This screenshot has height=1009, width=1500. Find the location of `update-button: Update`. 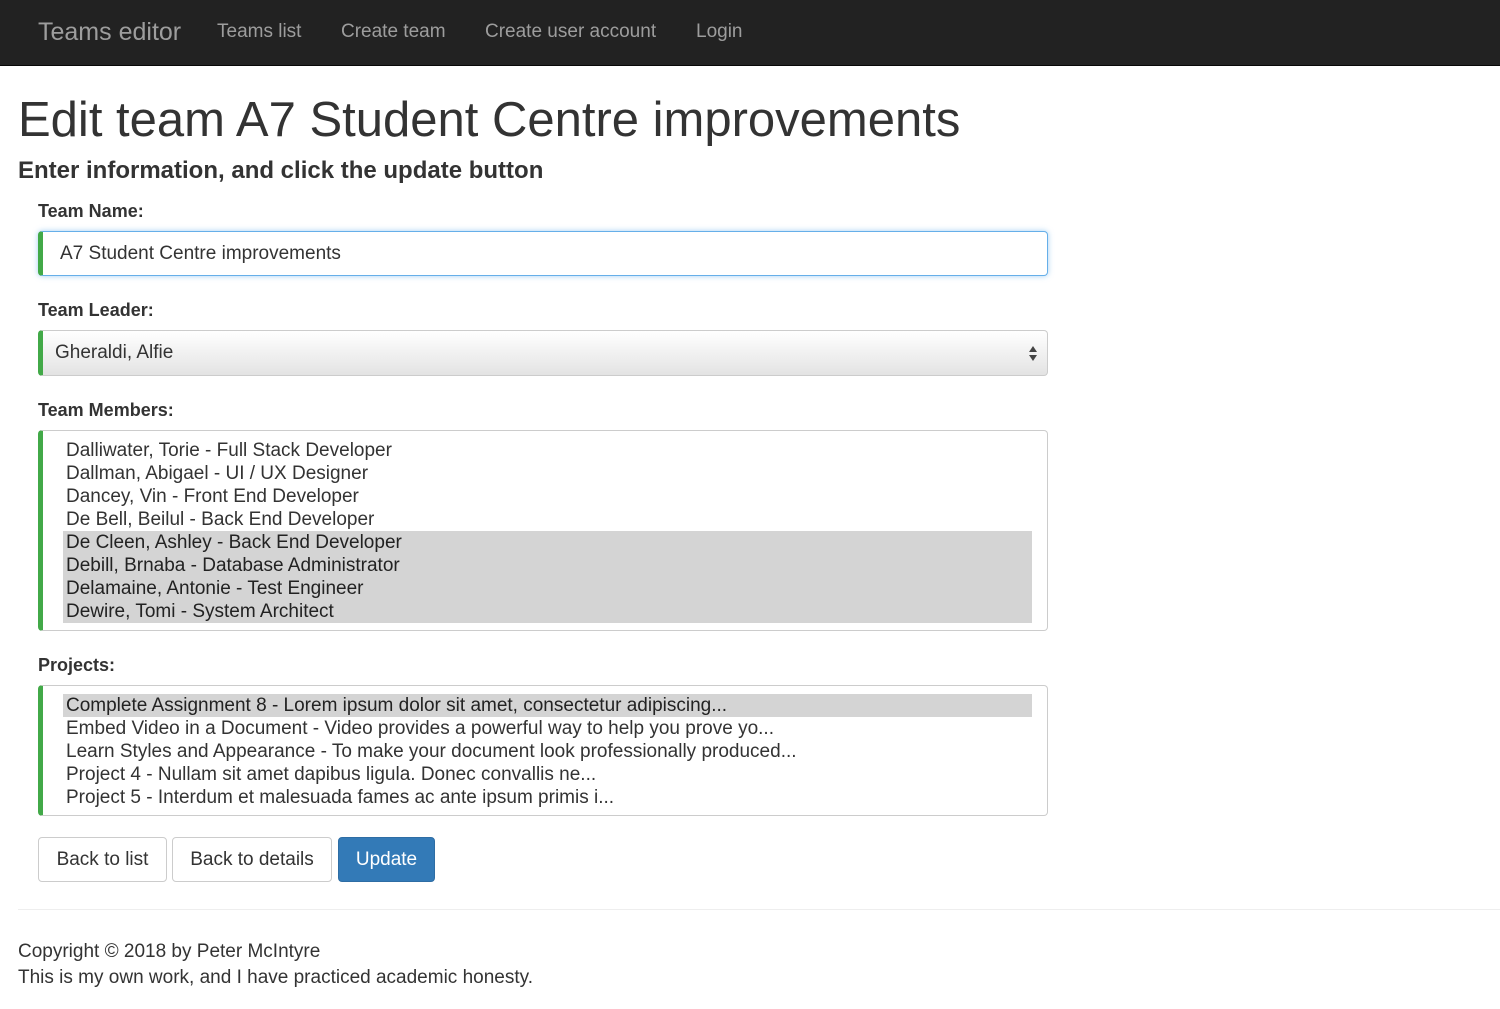

update-button: Update is located at coordinates (386, 859).